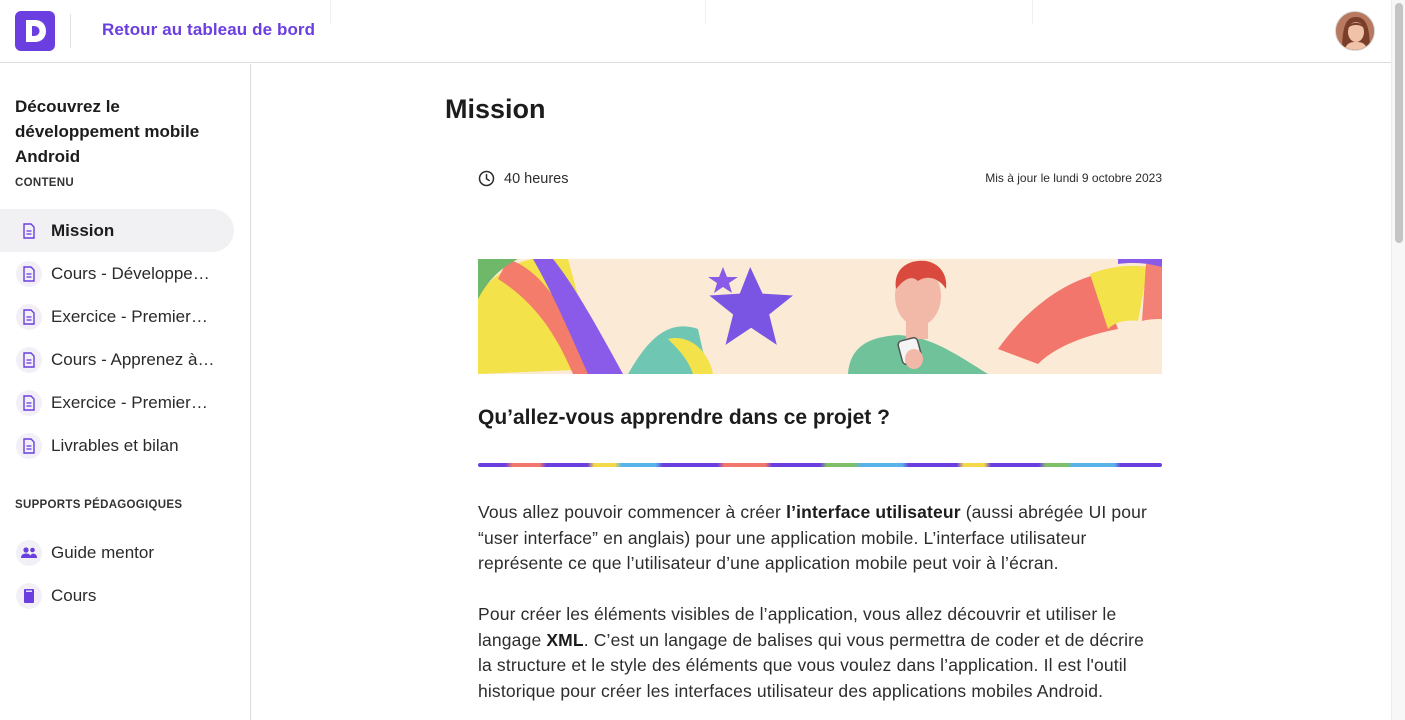 This screenshot has width=1405, height=720. I want to click on mission-banner-illustration, so click(820, 316).